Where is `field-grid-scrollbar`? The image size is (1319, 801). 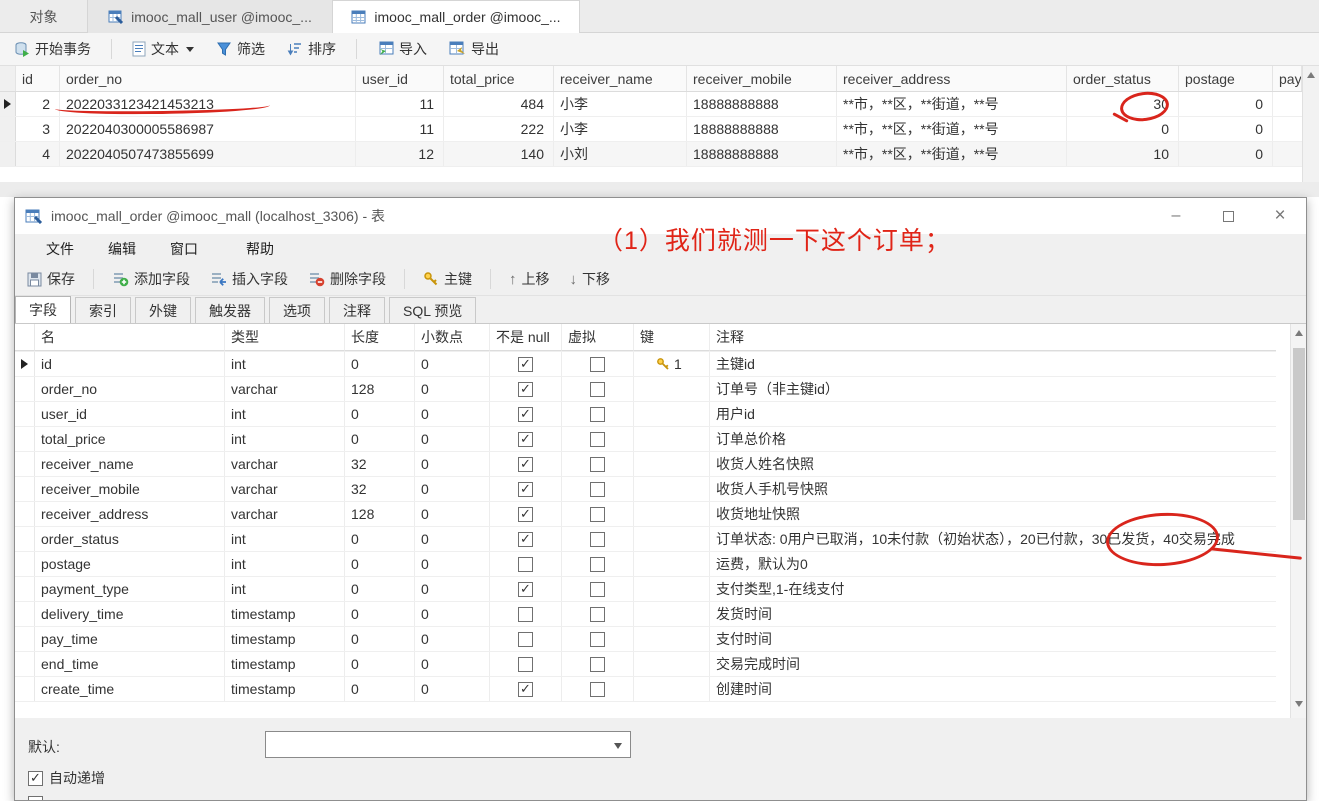 field-grid-scrollbar is located at coordinates (1298, 521).